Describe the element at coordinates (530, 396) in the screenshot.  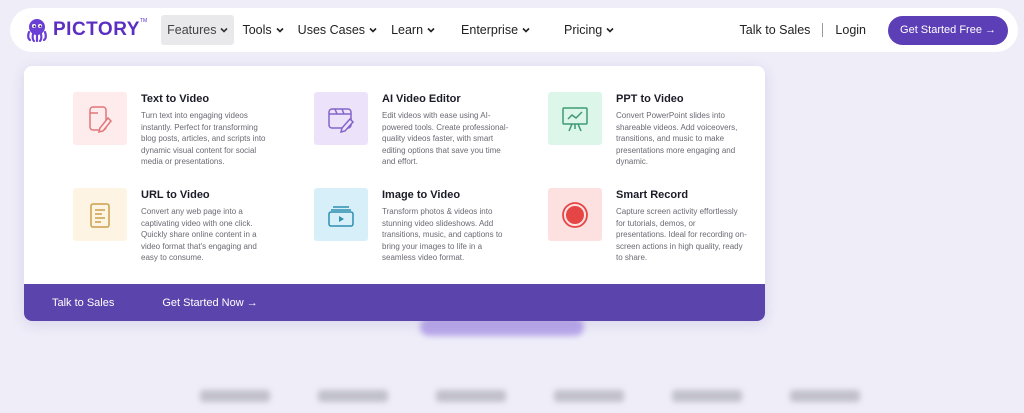
I see `background-logo-strip` at that location.